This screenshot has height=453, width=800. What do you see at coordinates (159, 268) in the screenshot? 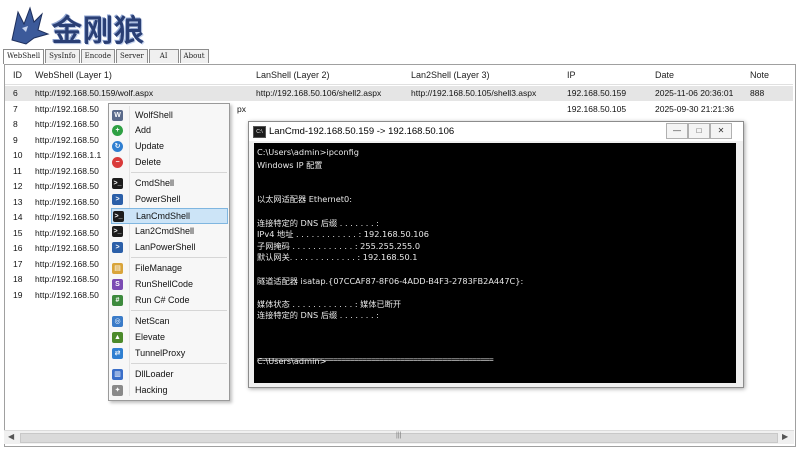
I see `menu-item-label: FileManage` at bounding box center [159, 268].